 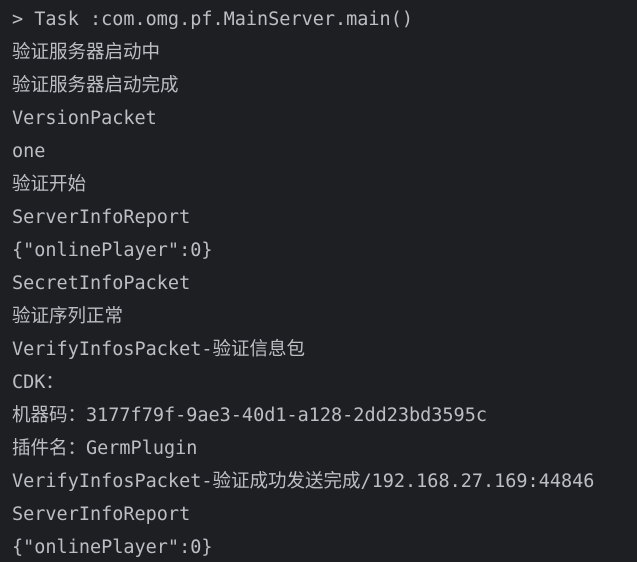 I want to click on console-command-line: > Task :com.omg.pf.MainServer.main(), so click(x=212, y=19).